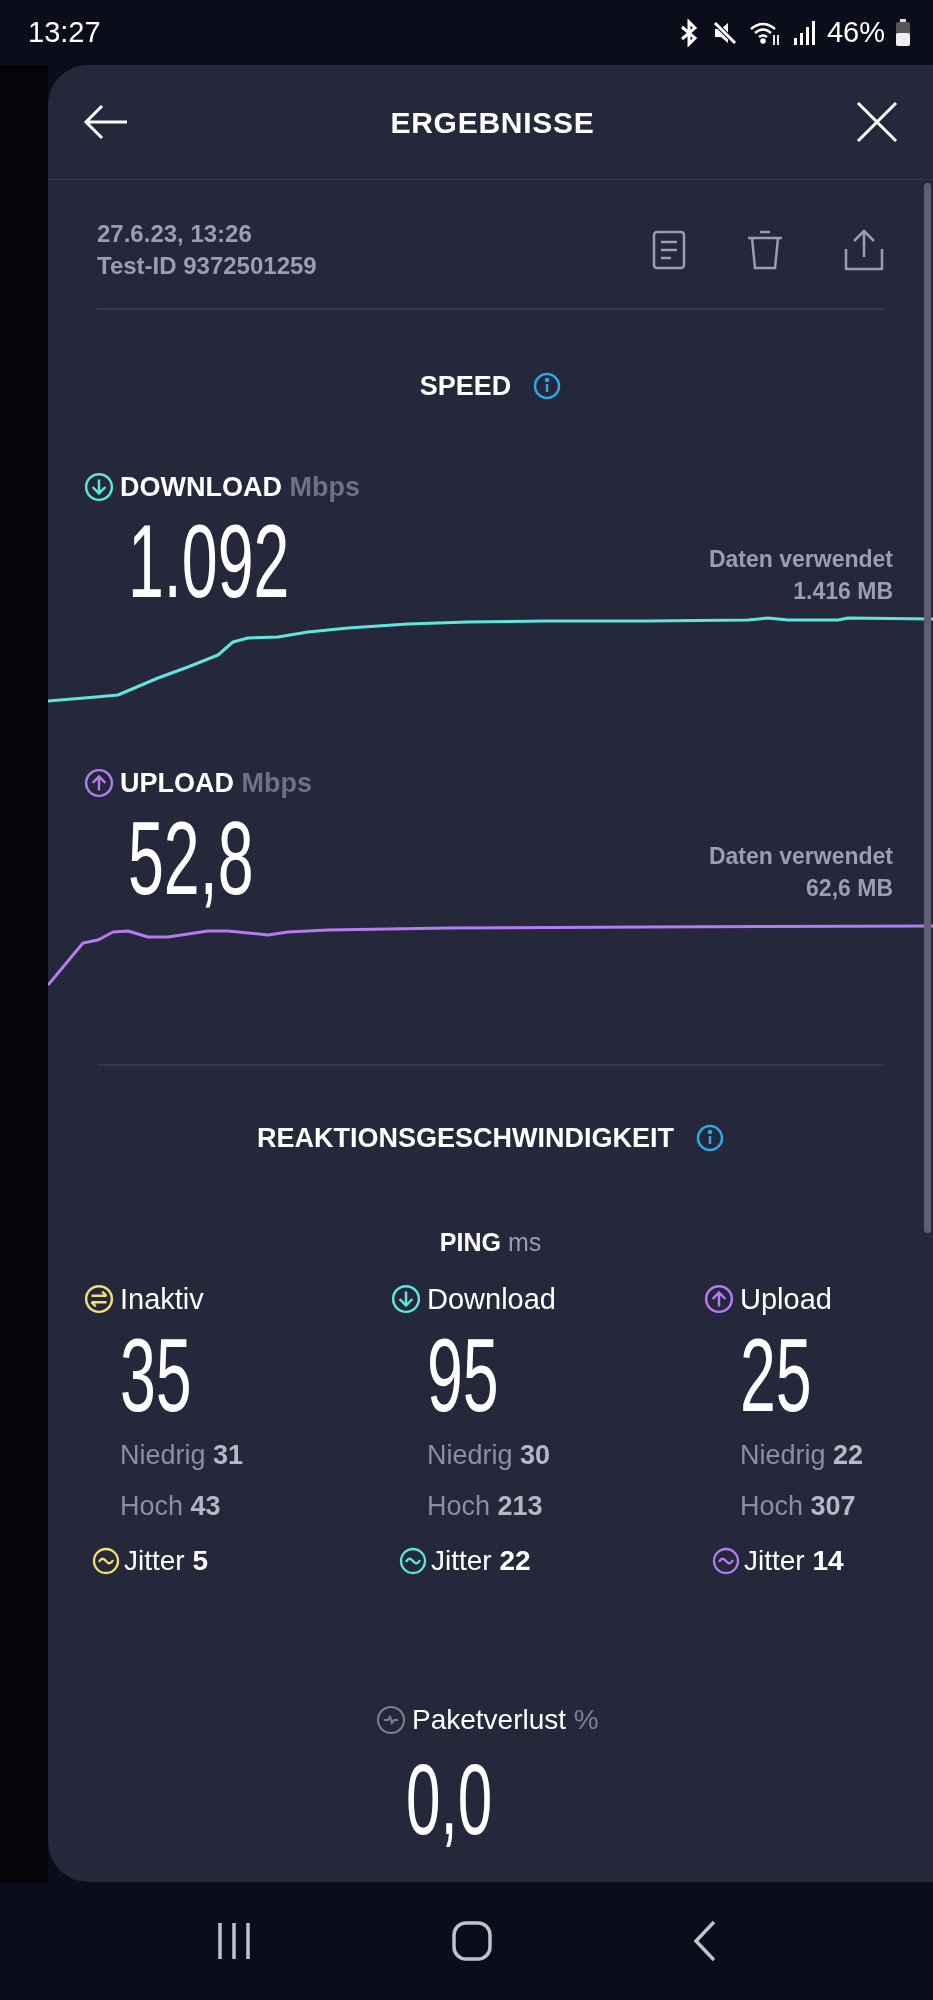 The width and height of the screenshot is (933, 2000). I want to click on ping-high: Hoch 43, so click(170, 1506).